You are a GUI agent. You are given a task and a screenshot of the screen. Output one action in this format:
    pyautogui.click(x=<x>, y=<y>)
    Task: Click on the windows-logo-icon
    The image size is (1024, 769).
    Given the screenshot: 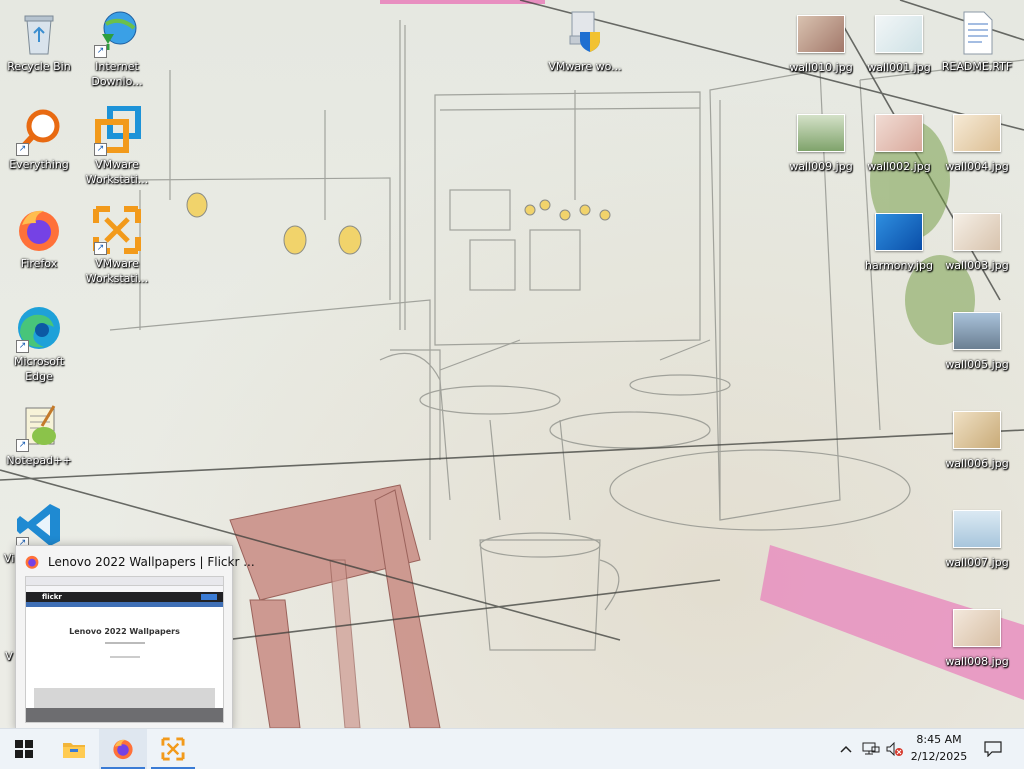 What is the action you would take?
    pyautogui.click(x=24, y=749)
    